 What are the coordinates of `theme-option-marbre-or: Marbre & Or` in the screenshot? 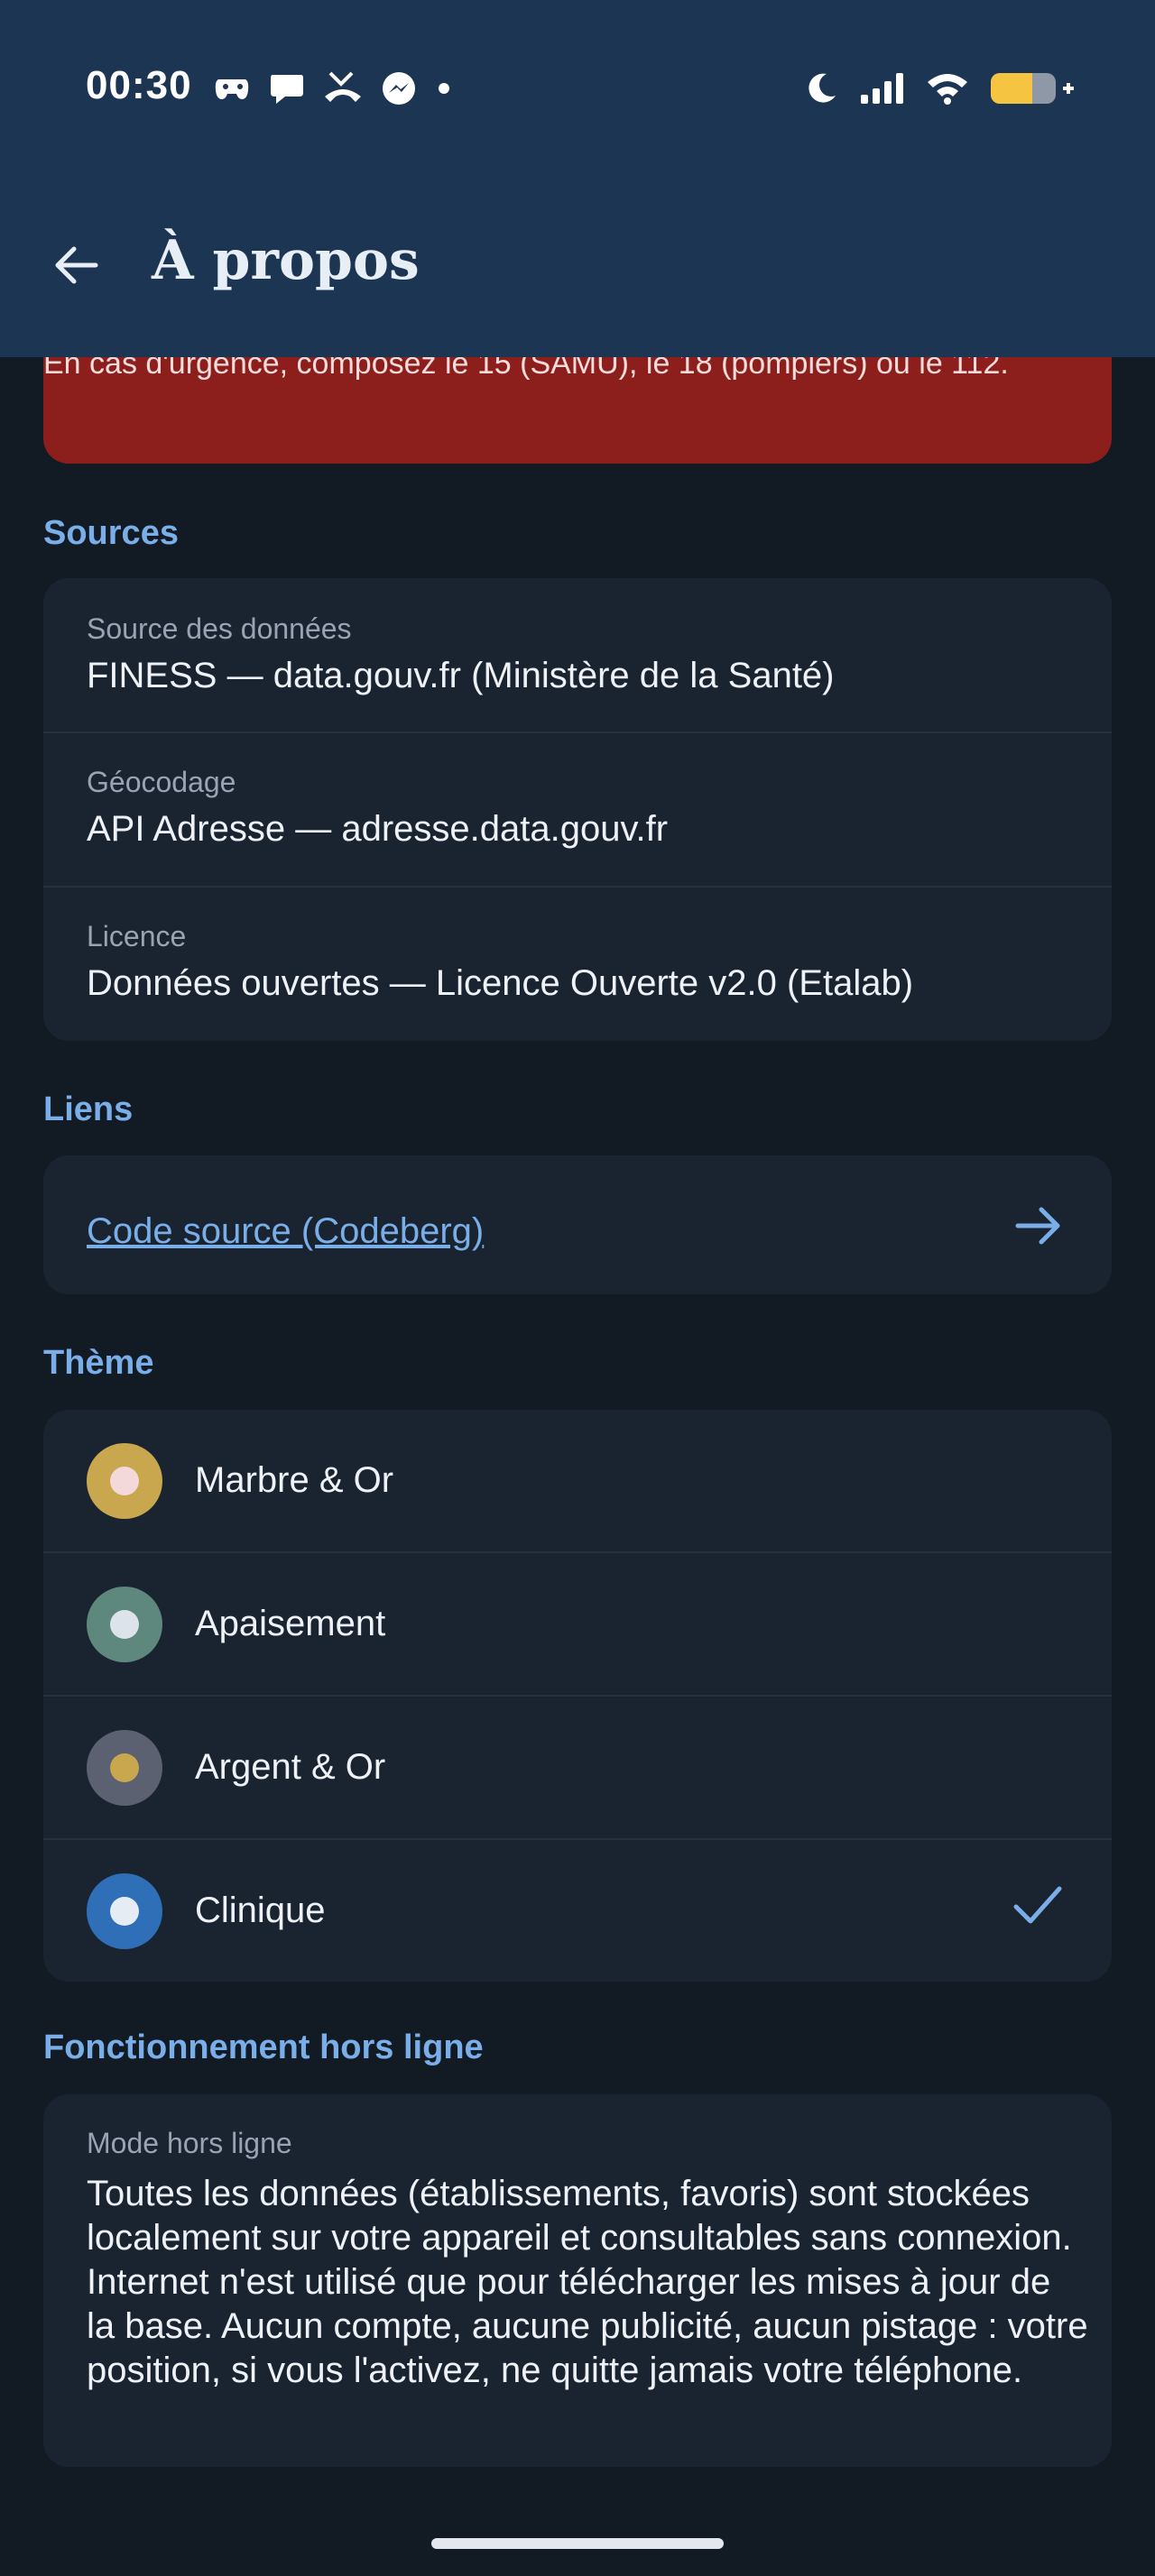 It's located at (577, 1481).